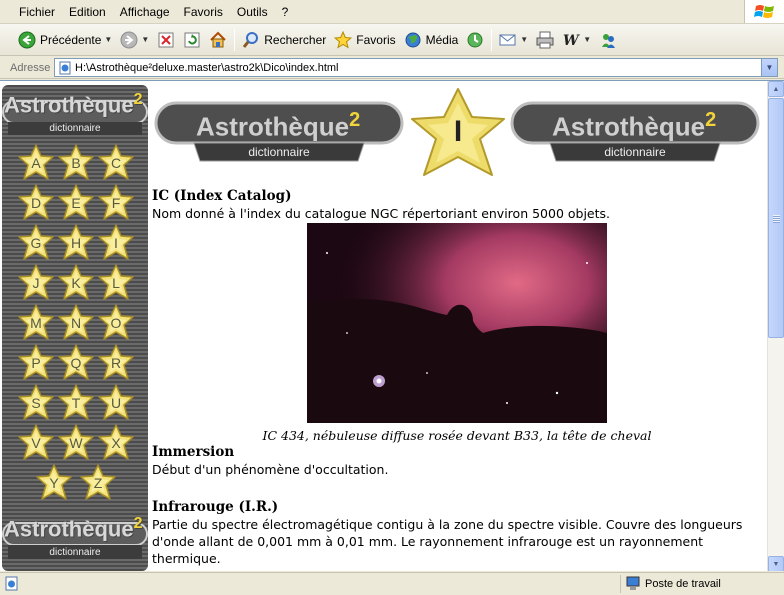 The image size is (784, 595). I want to click on letter-label: O, so click(116, 323).